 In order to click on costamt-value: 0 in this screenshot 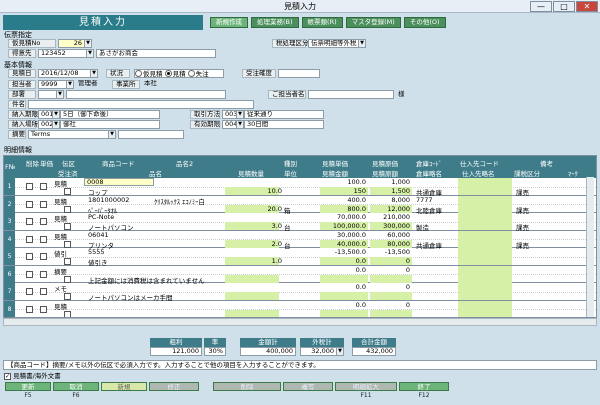, I will do `click(408, 261)`.